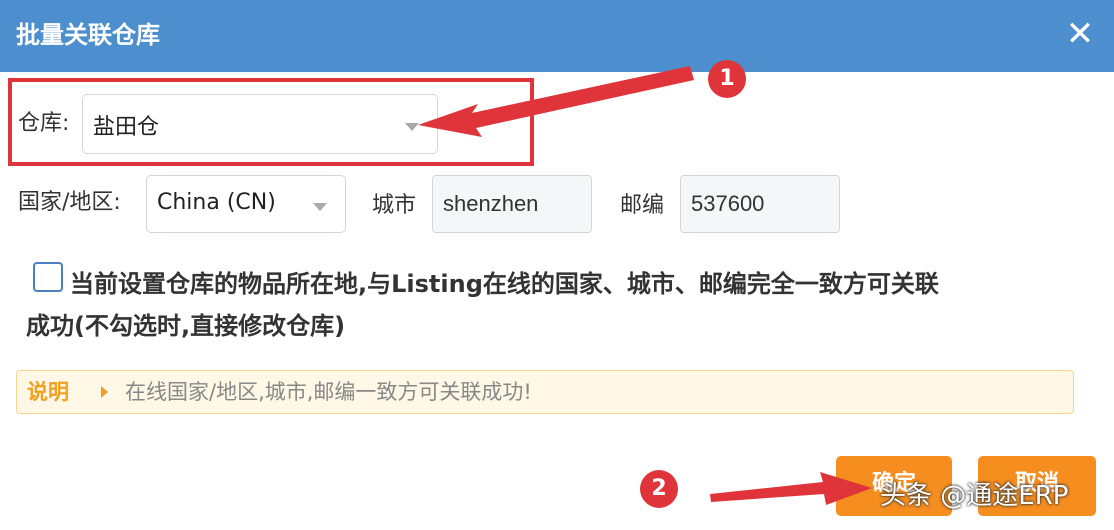 The width and height of the screenshot is (1114, 530). Describe the element at coordinates (659, 489) in the screenshot. I see `badge-2: 2` at that location.